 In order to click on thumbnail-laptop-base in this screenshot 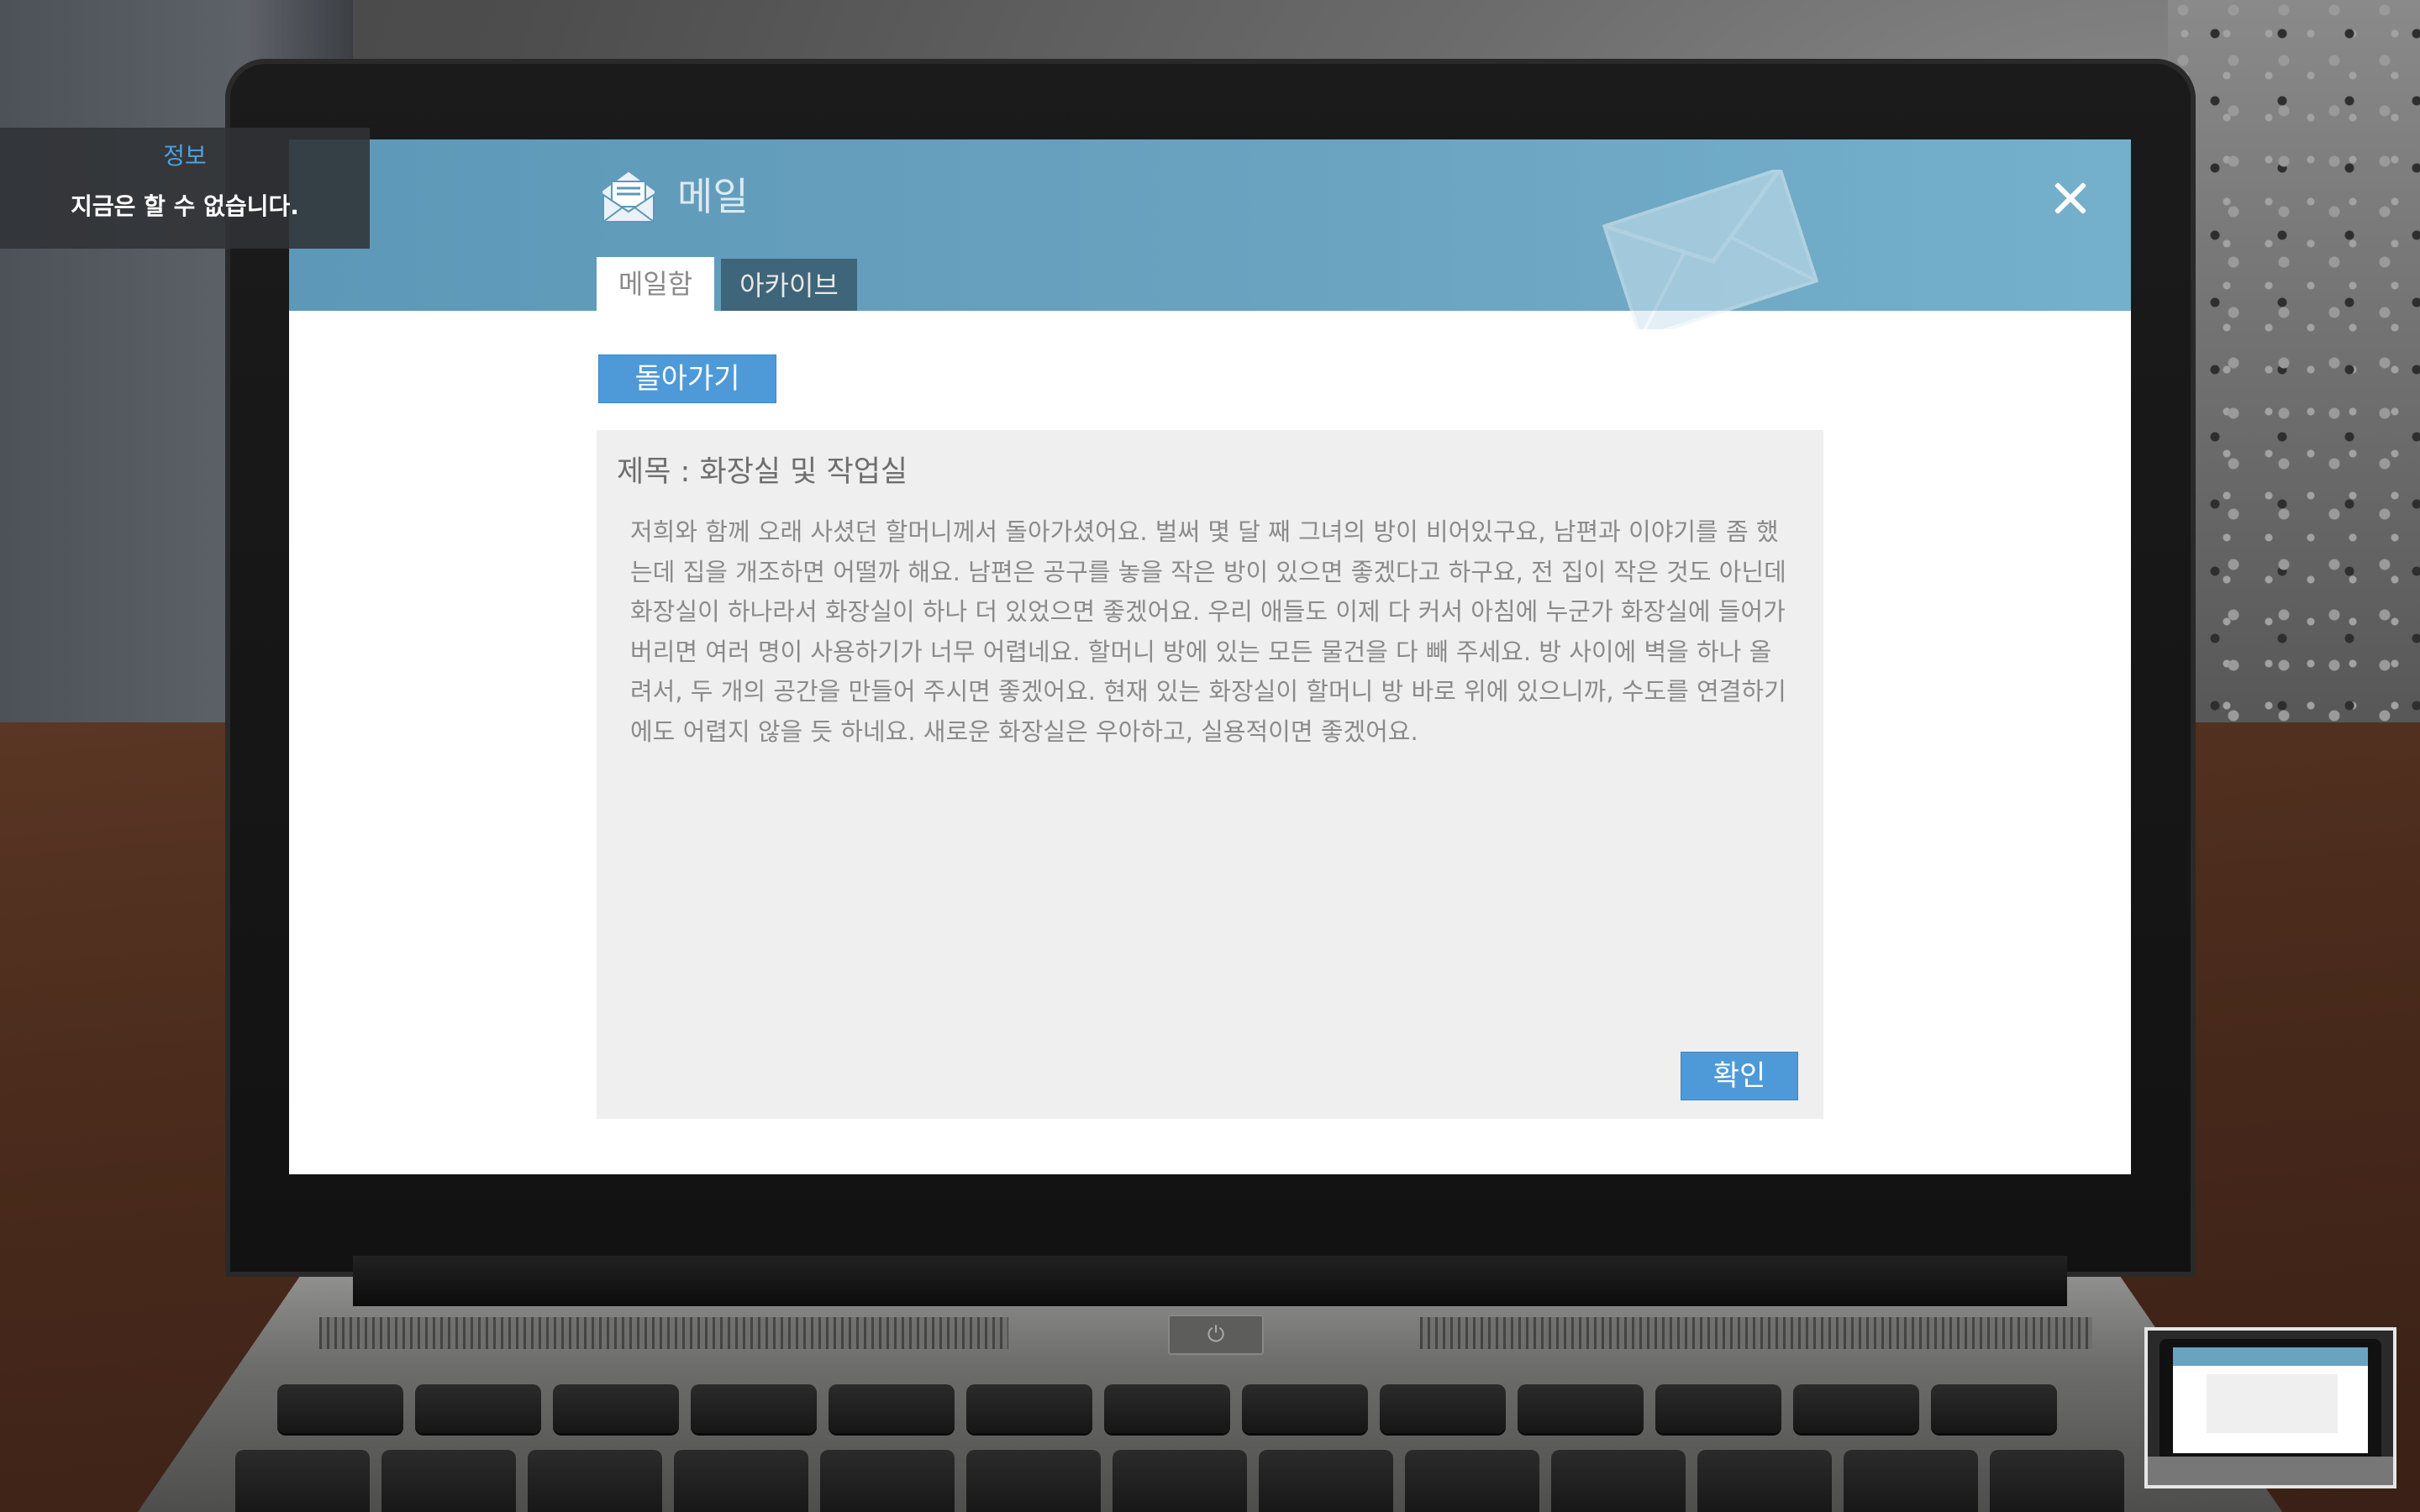, I will do `click(2270, 1471)`.